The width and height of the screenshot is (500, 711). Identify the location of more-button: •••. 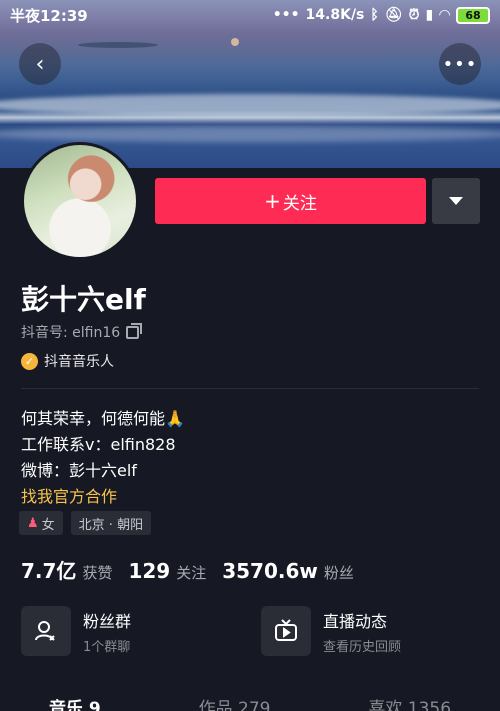
(460, 64).